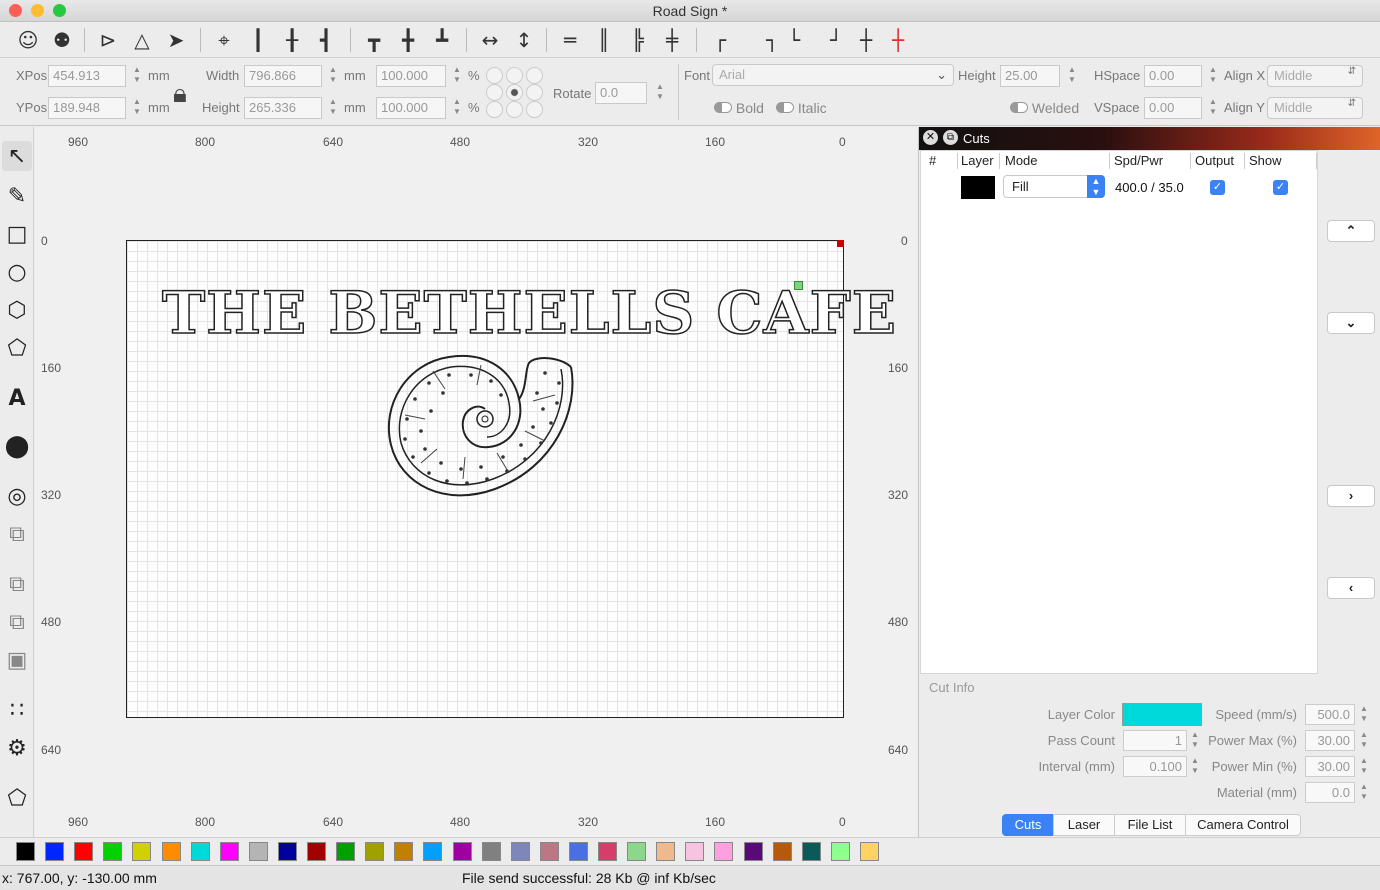 Image resolution: width=1380 pixels, height=890 pixels. I want to click on group-icon: ☺, so click(28, 40).